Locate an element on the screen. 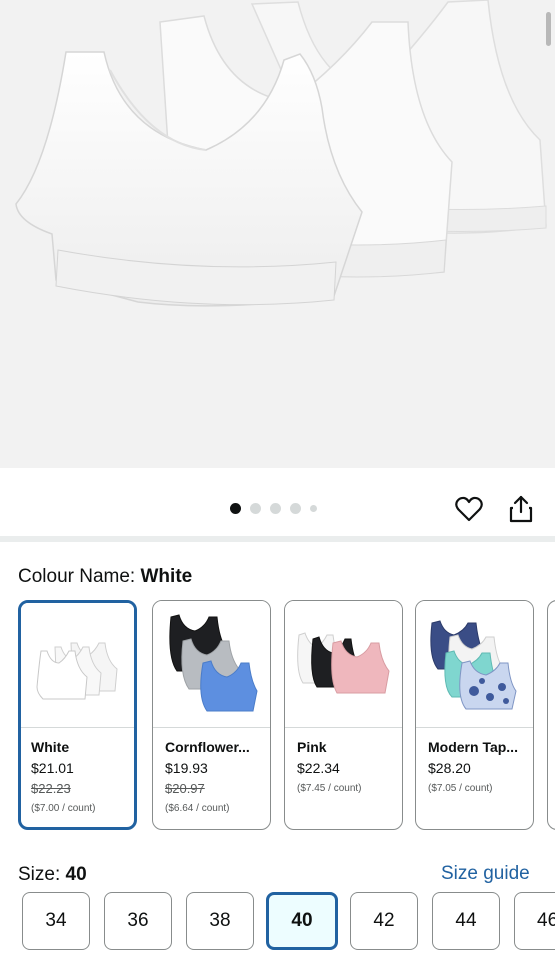 The image size is (555, 960). swatch-price: $28.20 is located at coordinates (449, 768).